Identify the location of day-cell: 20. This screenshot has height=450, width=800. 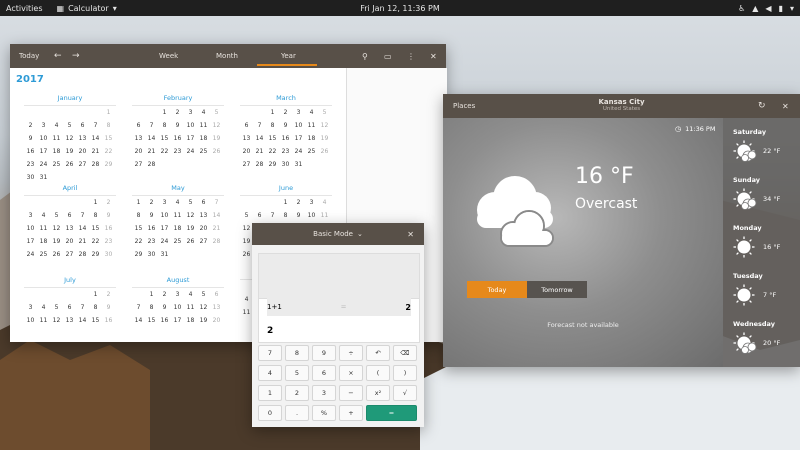
(138, 151).